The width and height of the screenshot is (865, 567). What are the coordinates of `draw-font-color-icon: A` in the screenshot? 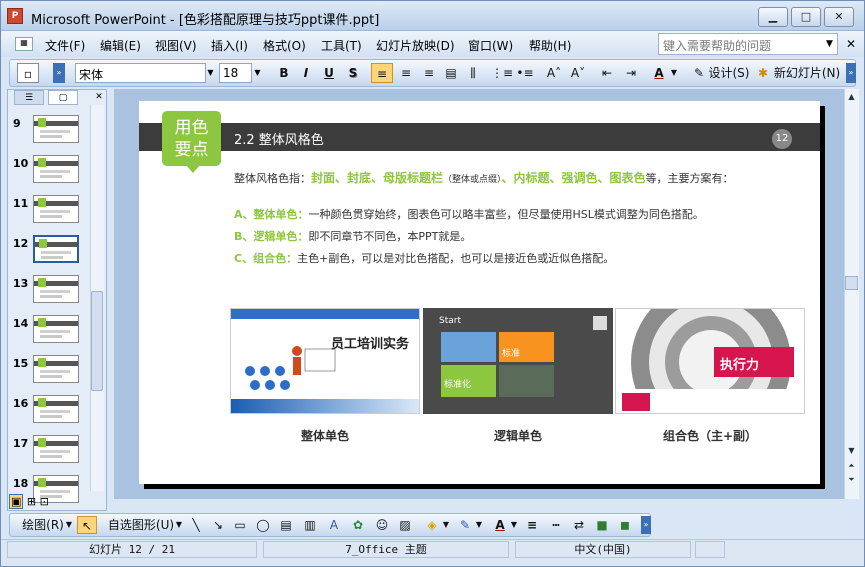 It's located at (500, 525).